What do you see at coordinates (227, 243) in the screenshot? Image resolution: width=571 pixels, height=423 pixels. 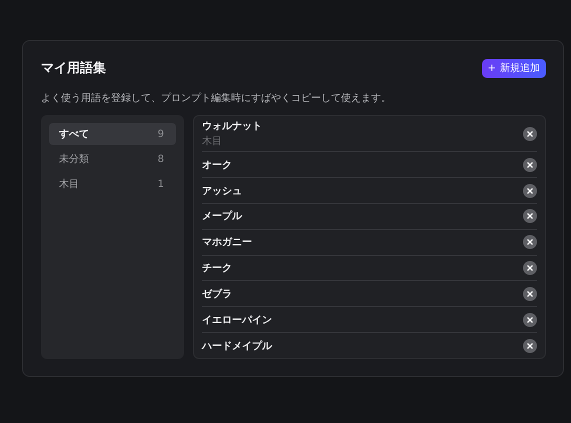 I see `term-name: マホガニー` at bounding box center [227, 243].